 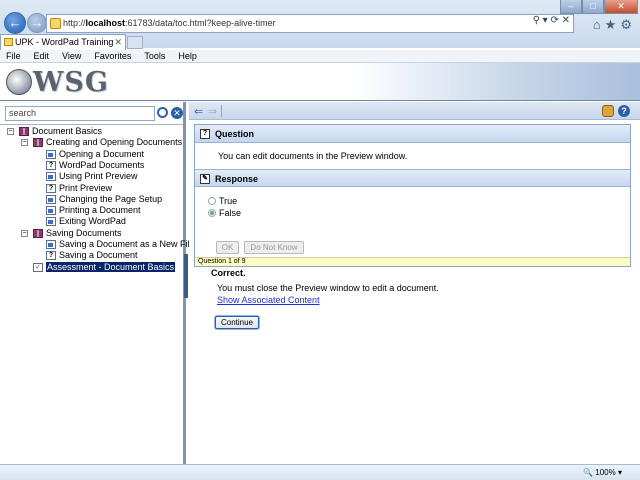 I want to click on tree-item-label: Exiting WordPad, so click(x=92, y=221).